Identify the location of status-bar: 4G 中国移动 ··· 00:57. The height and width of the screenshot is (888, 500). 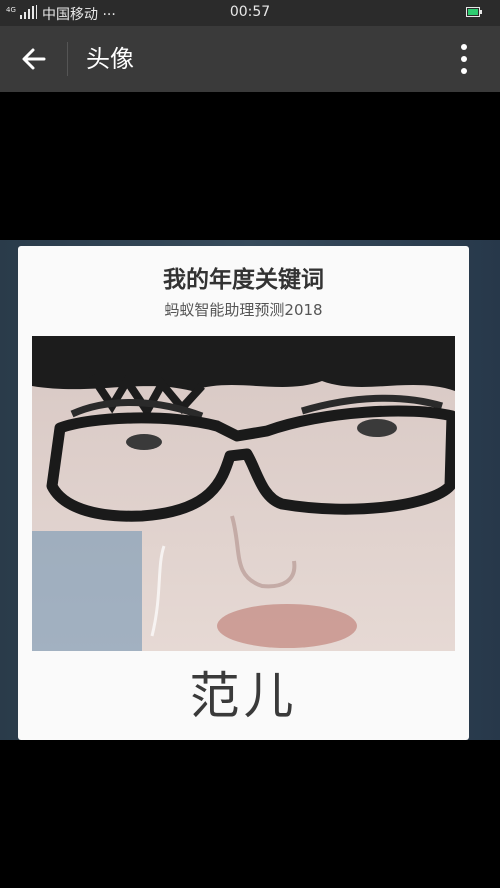
(250, 13).